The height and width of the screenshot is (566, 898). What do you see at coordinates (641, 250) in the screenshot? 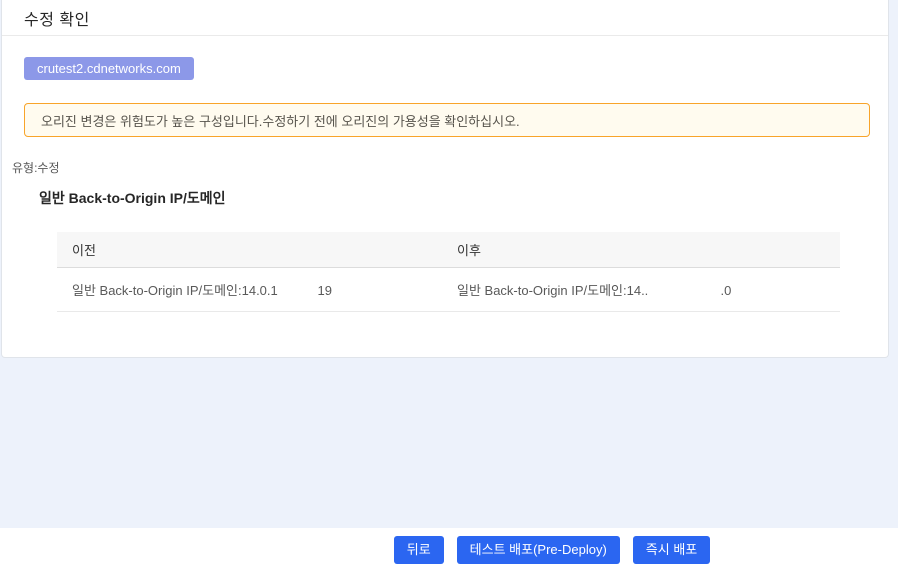
I see `column-header-after: 이후` at bounding box center [641, 250].